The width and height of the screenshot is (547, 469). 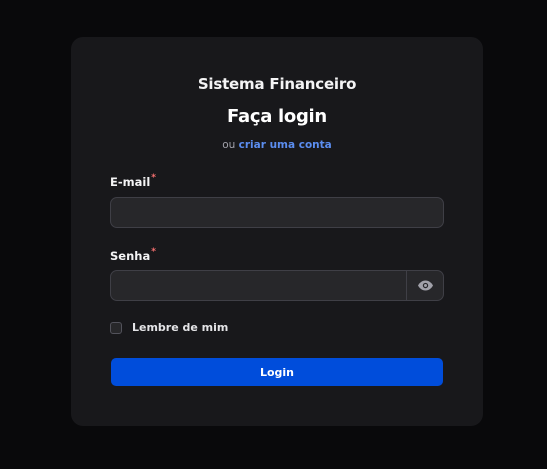 I want to click on eye-icon, so click(x=425, y=285).